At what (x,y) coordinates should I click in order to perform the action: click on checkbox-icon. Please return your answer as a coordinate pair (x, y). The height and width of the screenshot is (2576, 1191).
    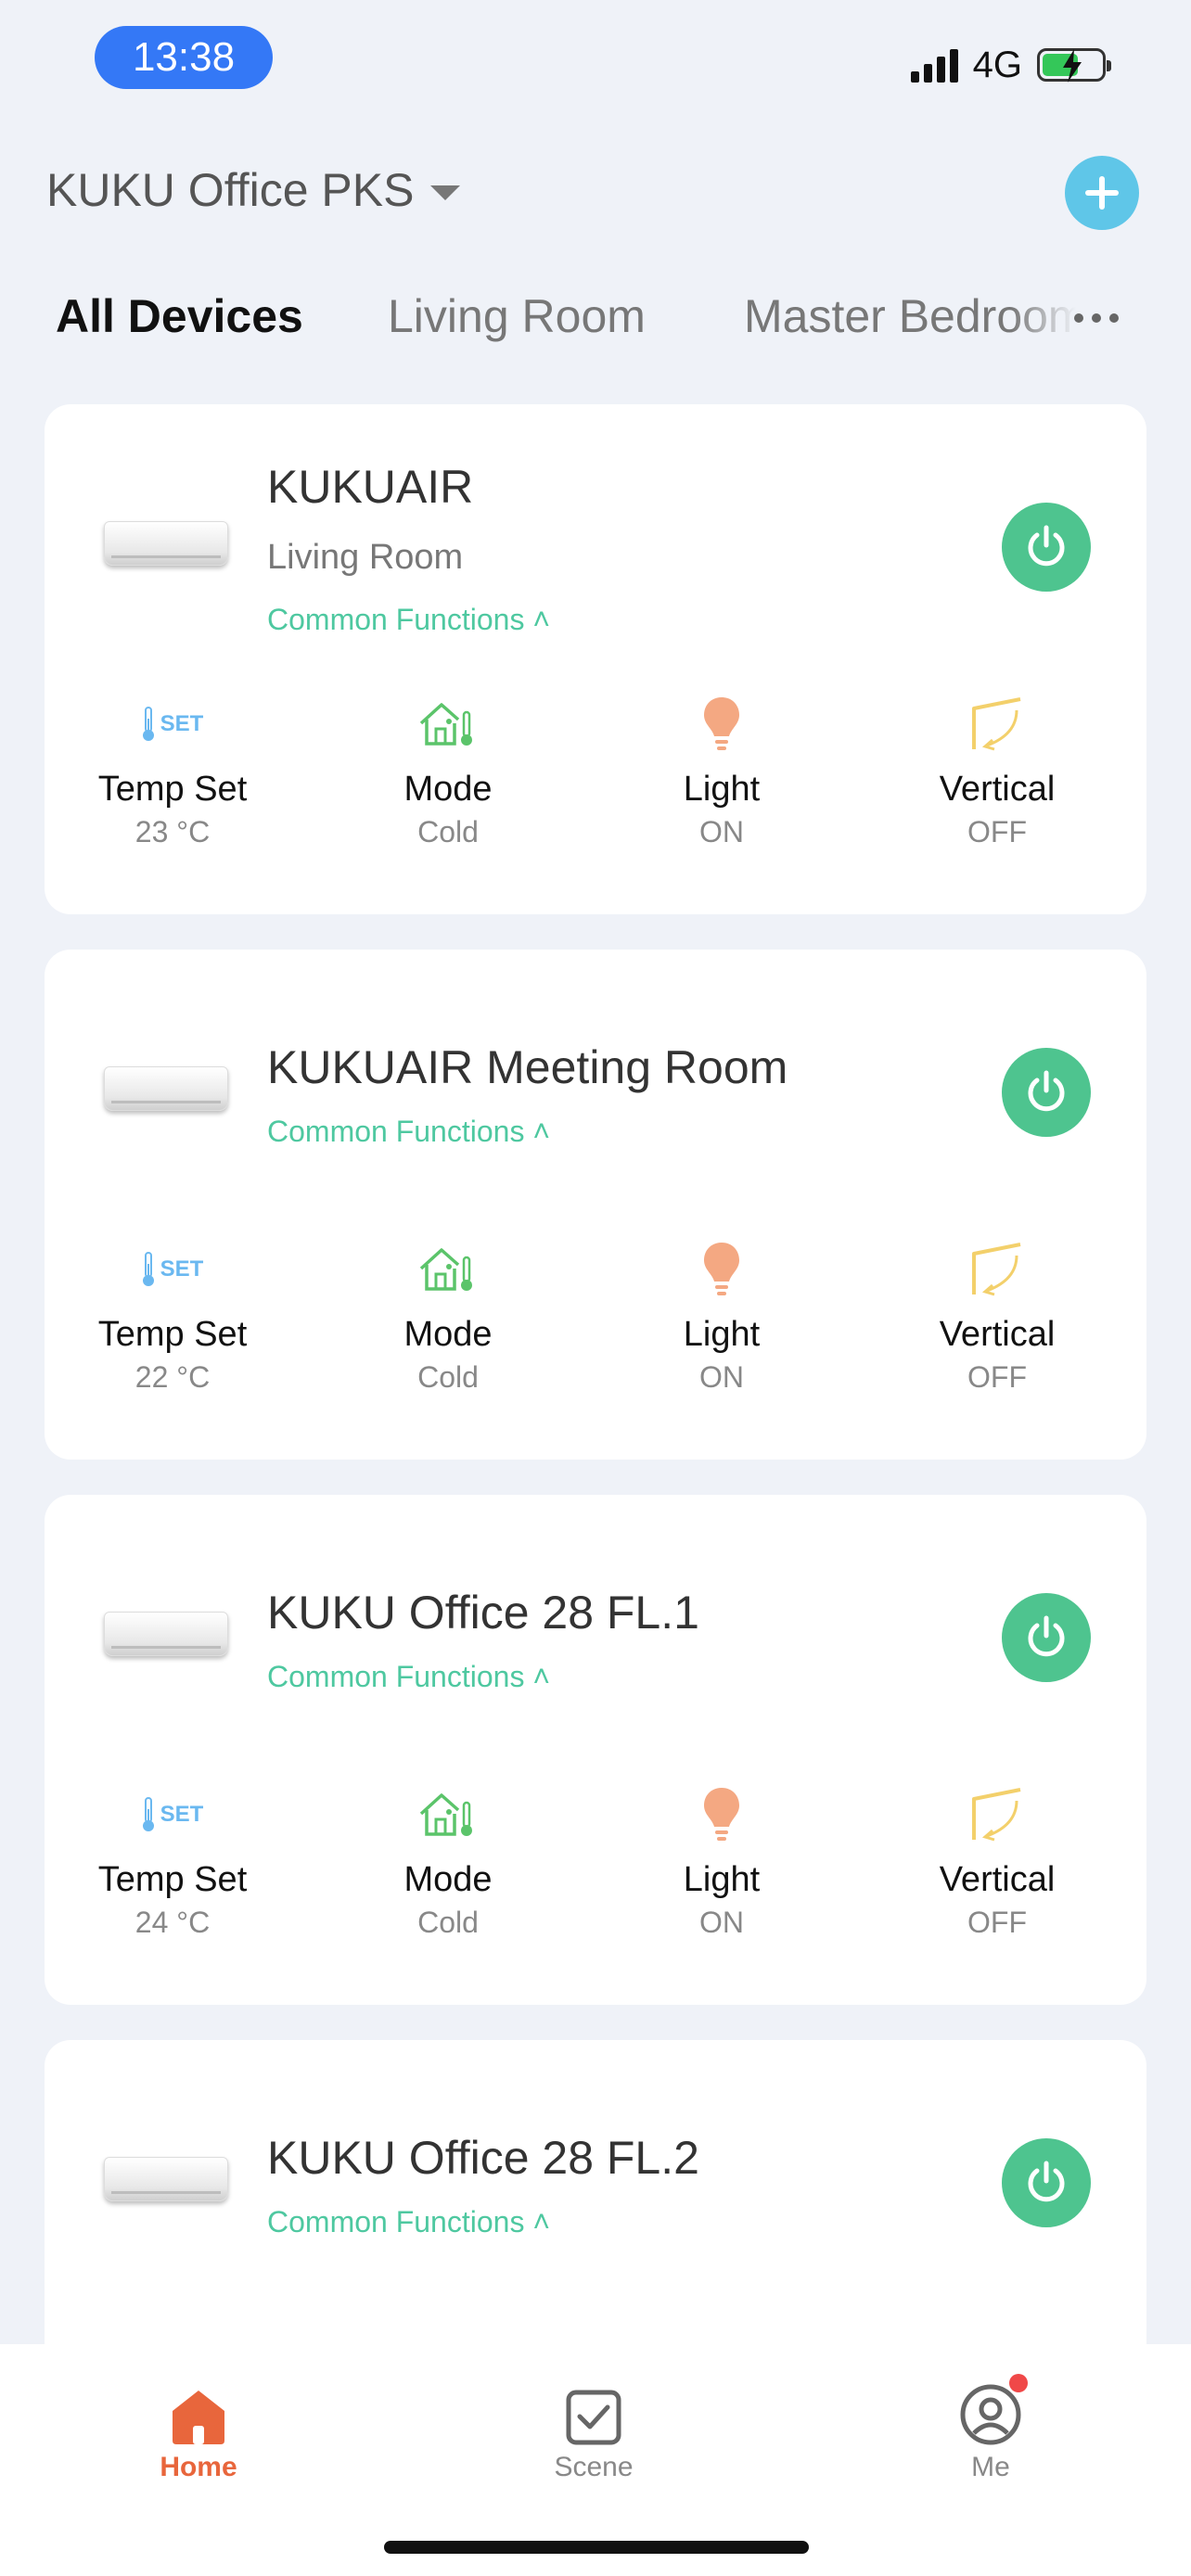
    Looking at the image, I should click on (593, 2418).